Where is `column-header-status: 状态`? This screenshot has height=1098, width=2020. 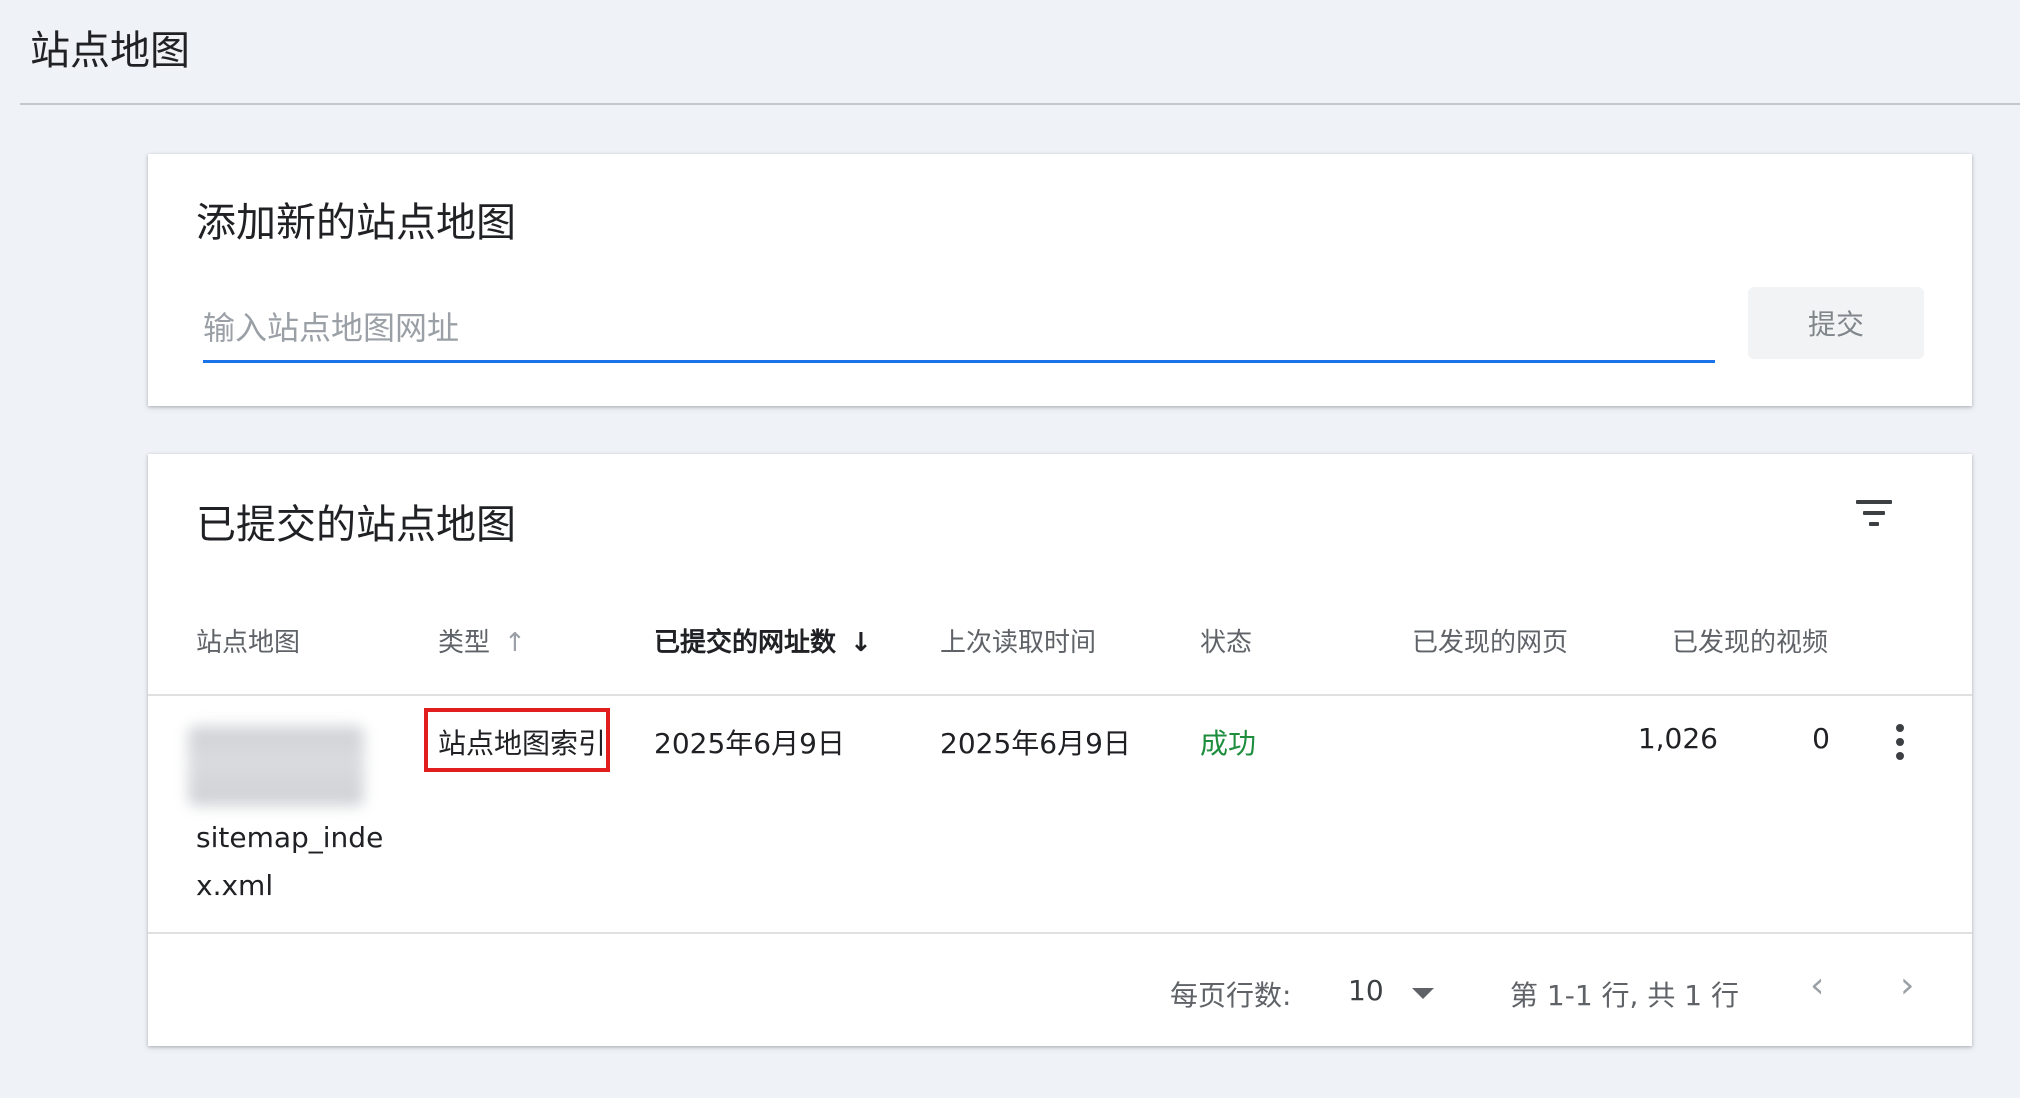 column-header-status: 状态 is located at coordinates (1226, 640).